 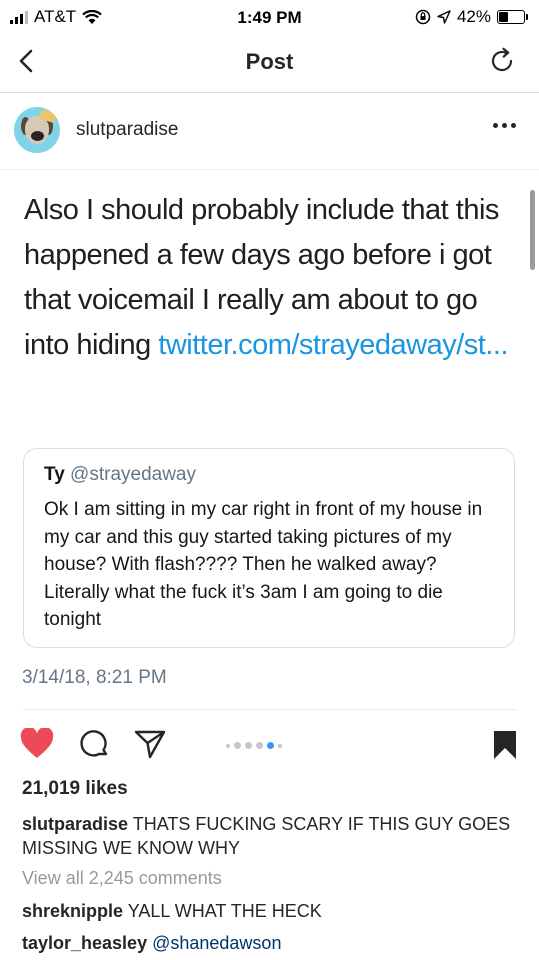 I want to click on comment-mention: @shanedawson, so click(x=216, y=943).